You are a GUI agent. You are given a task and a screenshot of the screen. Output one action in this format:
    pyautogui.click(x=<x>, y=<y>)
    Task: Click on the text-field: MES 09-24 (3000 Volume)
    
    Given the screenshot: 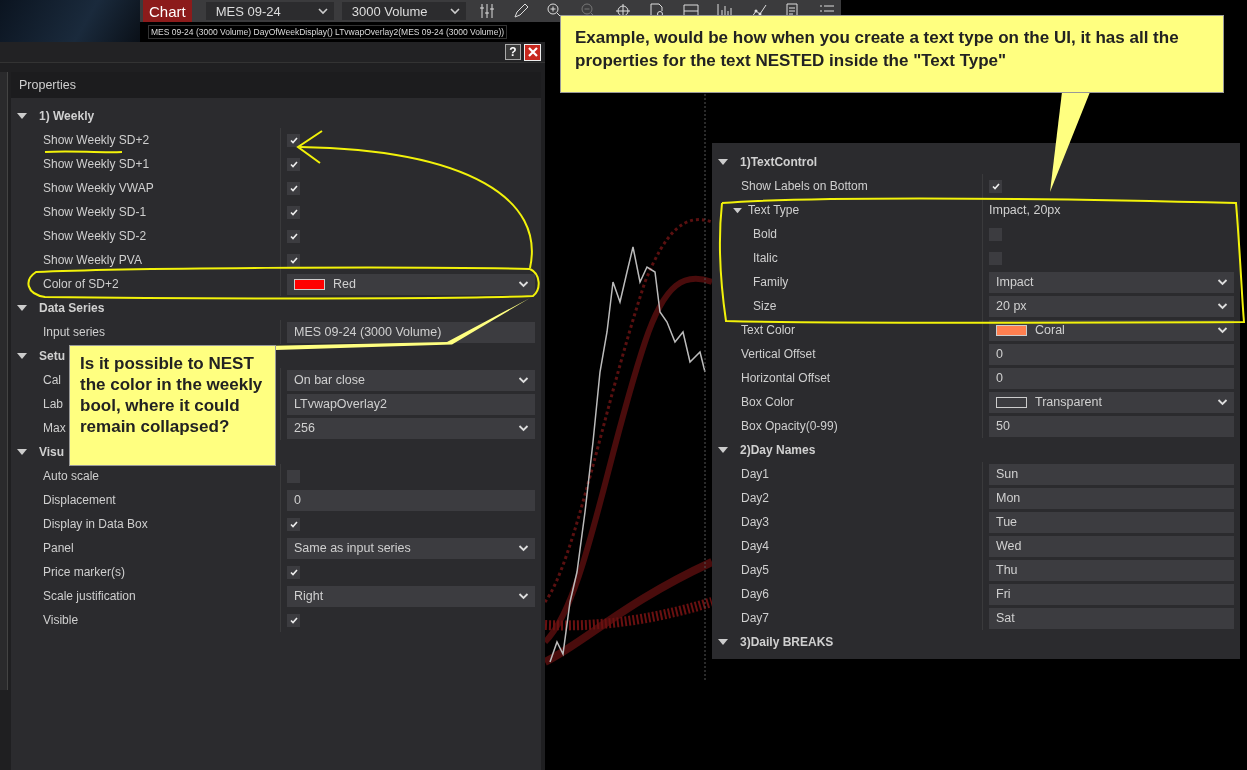 What is the action you would take?
    pyautogui.click(x=411, y=332)
    